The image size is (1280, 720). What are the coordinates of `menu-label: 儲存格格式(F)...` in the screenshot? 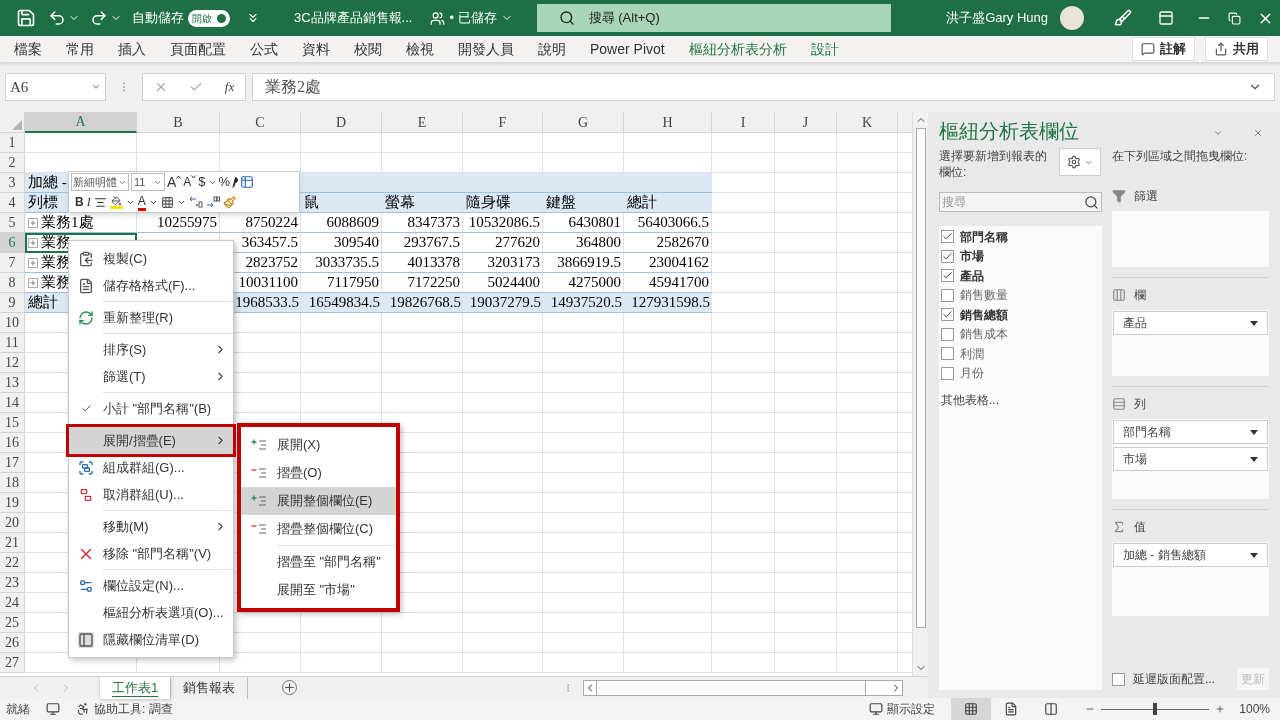 It's located at (150, 285).